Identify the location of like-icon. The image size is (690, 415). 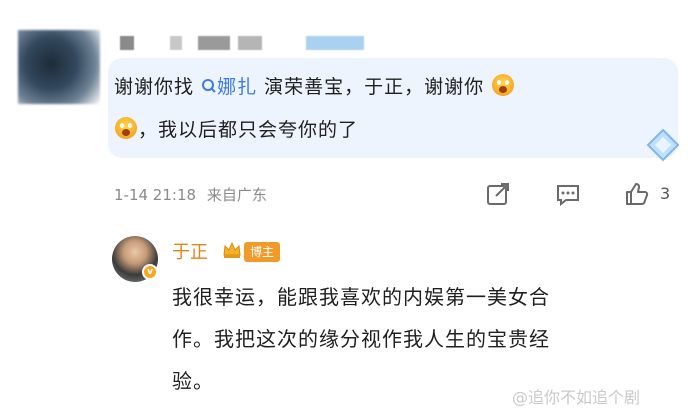
(636, 194).